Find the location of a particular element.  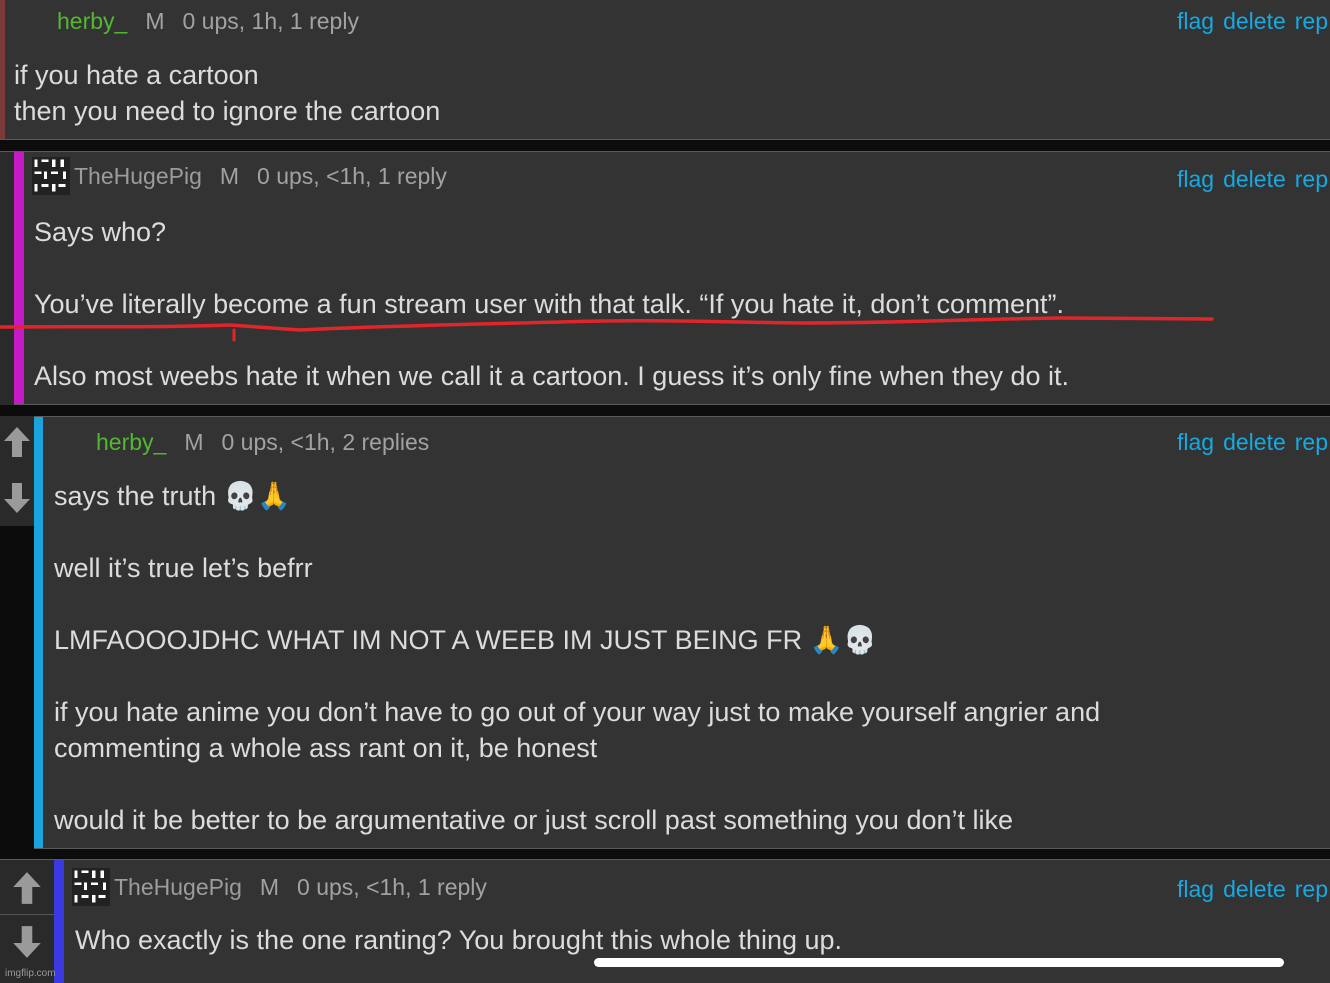

comment-line: well it’s true let’s befrr is located at coordinates (183, 568).